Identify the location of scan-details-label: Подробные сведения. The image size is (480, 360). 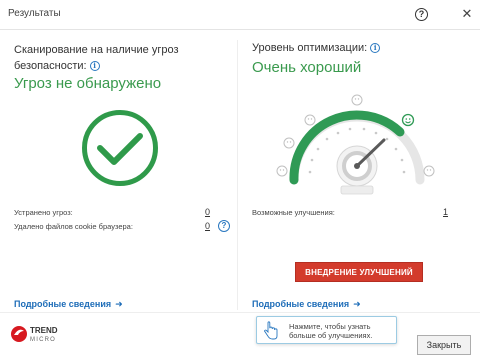
(63, 304).